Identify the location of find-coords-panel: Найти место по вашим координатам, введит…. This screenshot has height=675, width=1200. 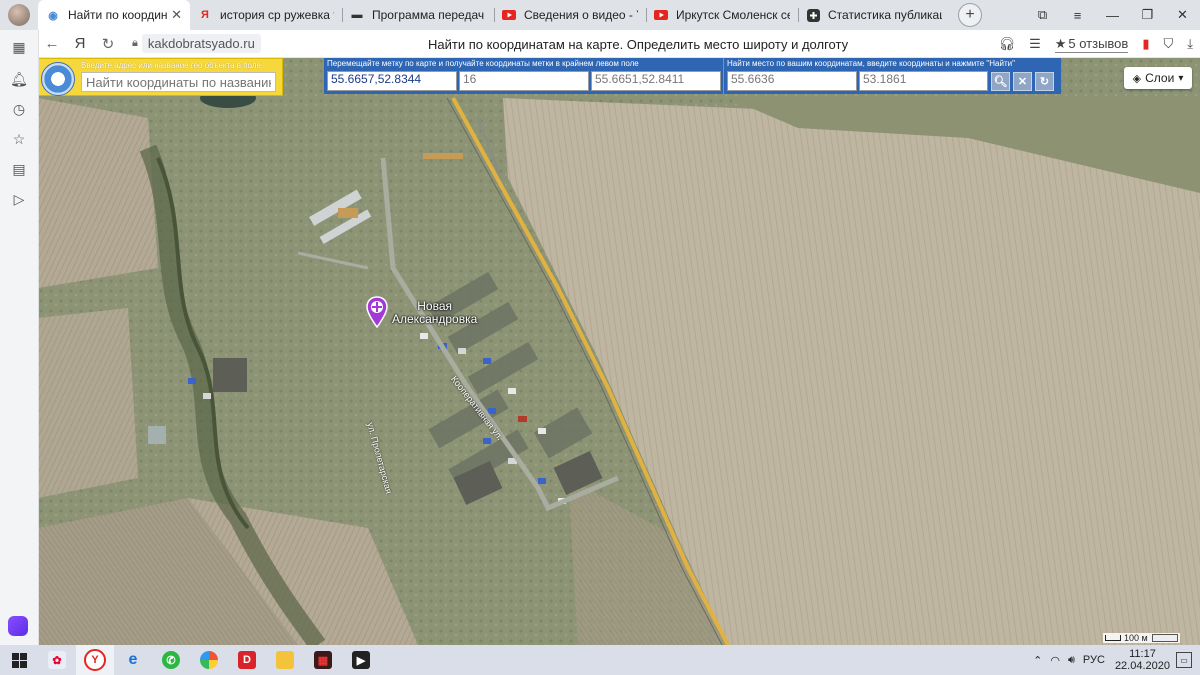
(892, 76).